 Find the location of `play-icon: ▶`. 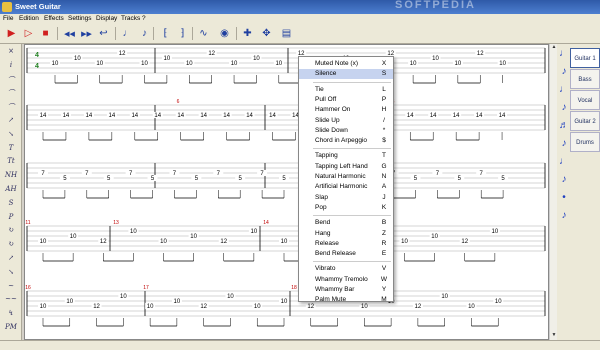

play-icon: ▶ is located at coordinates (11, 33).